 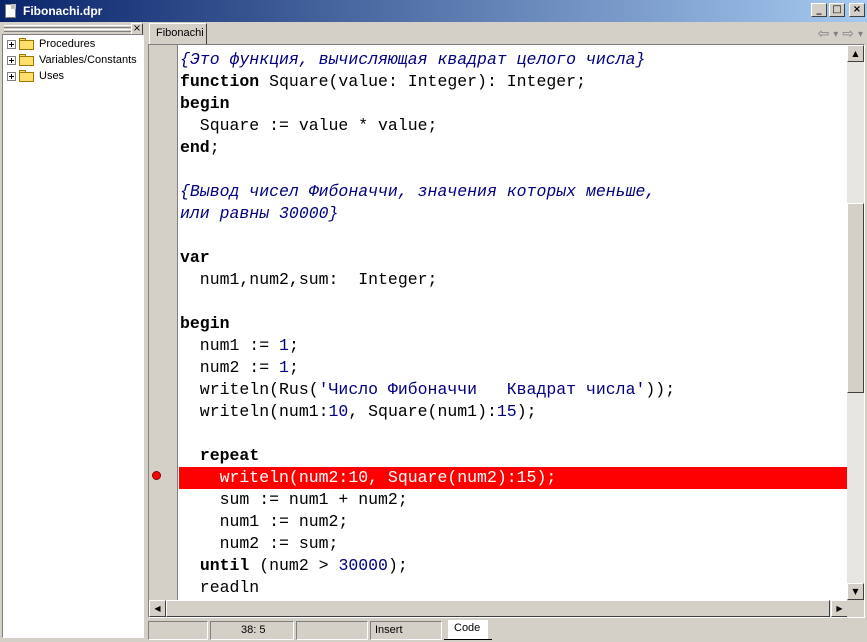 I want to click on code-token: sum := num1 + num2;, so click(x=294, y=499).